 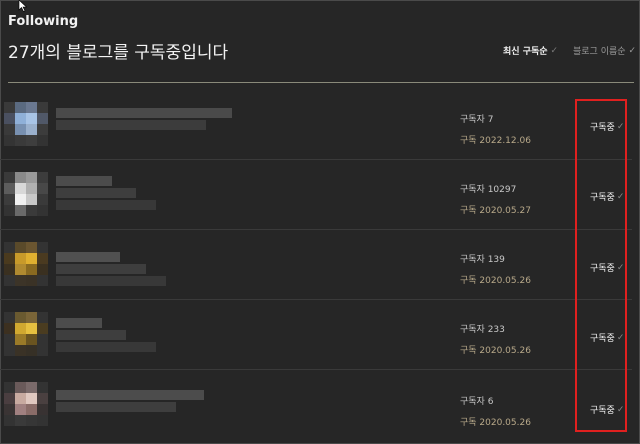 What do you see at coordinates (495, 339) in the screenshot?
I see `subscription-meta: 구독자 233 구독 2020.05.26` at bounding box center [495, 339].